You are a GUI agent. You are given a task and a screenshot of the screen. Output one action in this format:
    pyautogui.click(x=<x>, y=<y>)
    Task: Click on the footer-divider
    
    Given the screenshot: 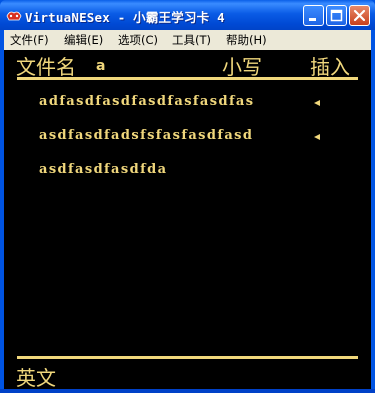 What is the action you would take?
    pyautogui.click(x=187, y=357)
    